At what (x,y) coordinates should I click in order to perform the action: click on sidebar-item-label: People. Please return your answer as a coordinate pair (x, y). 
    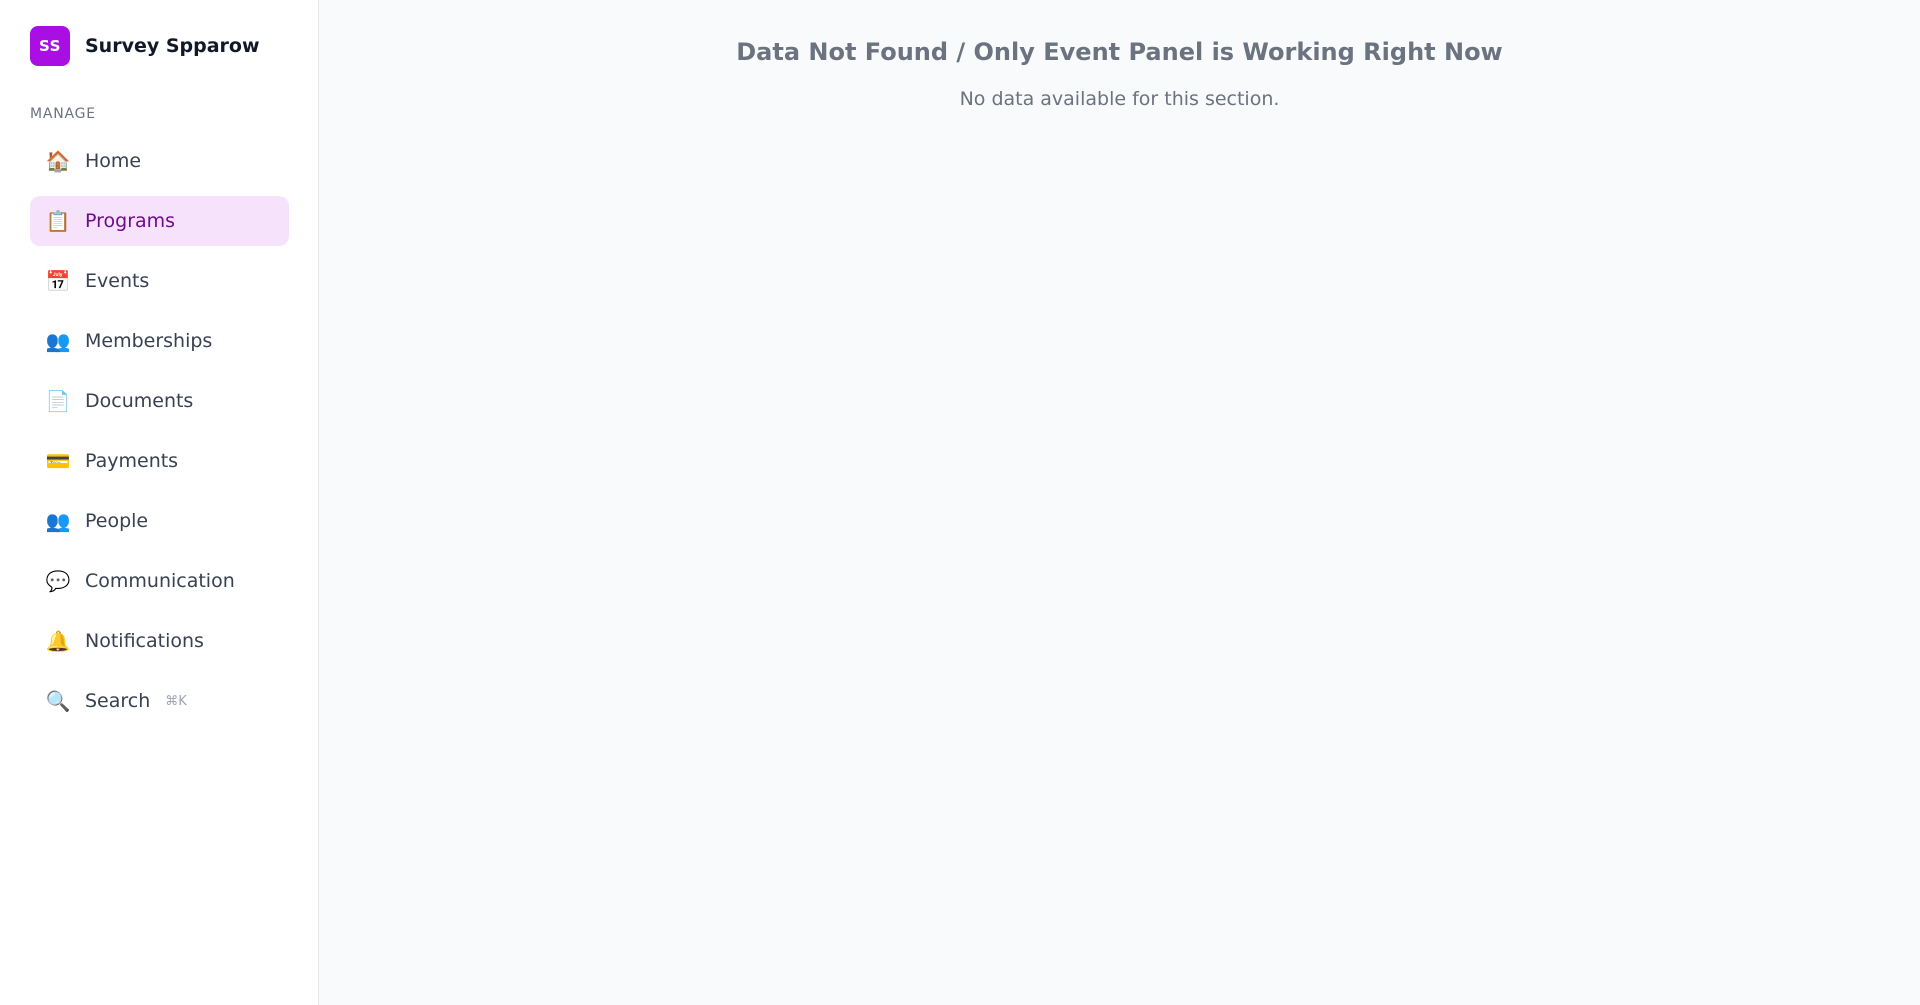
    Looking at the image, I should click on (117, 521).